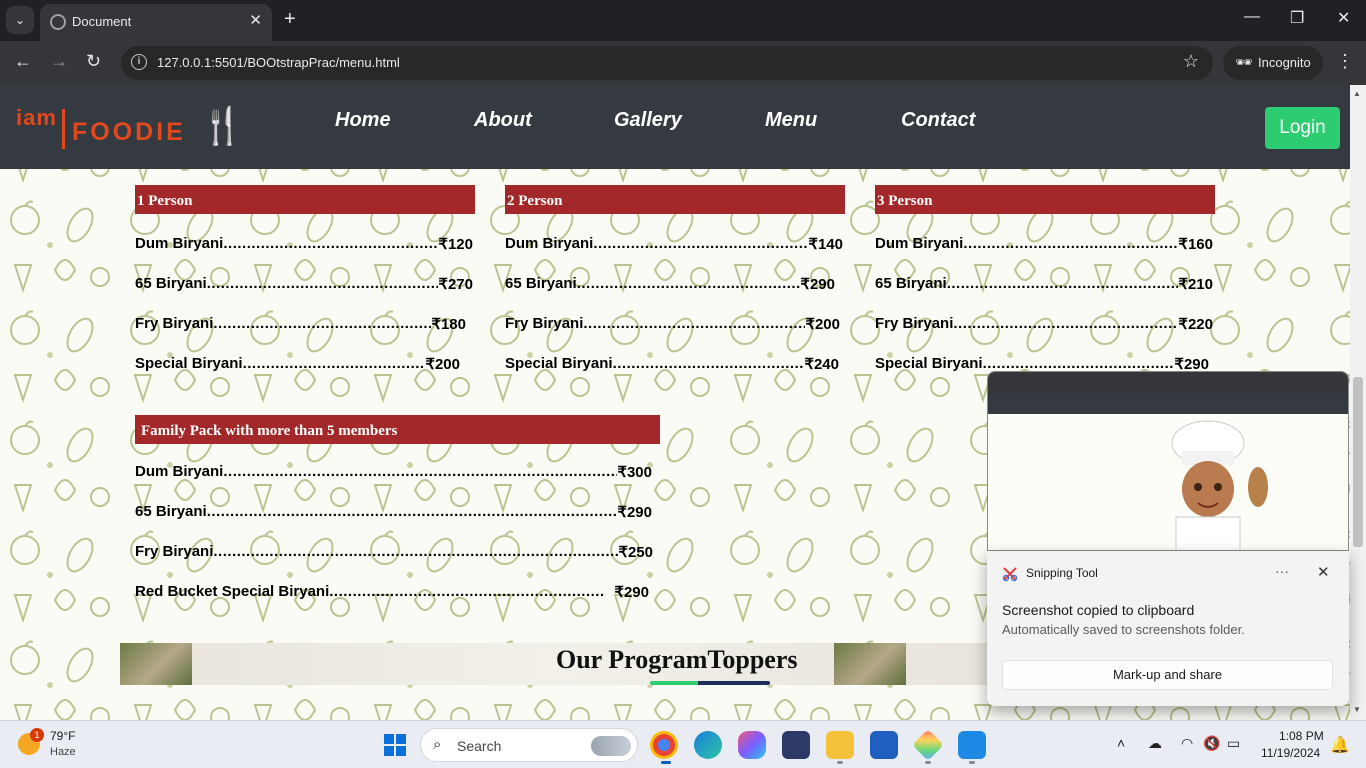 The width and height of the screenshot is (1366, 768). I want to click on close-window-icon: ✕, so click(1343, 18).